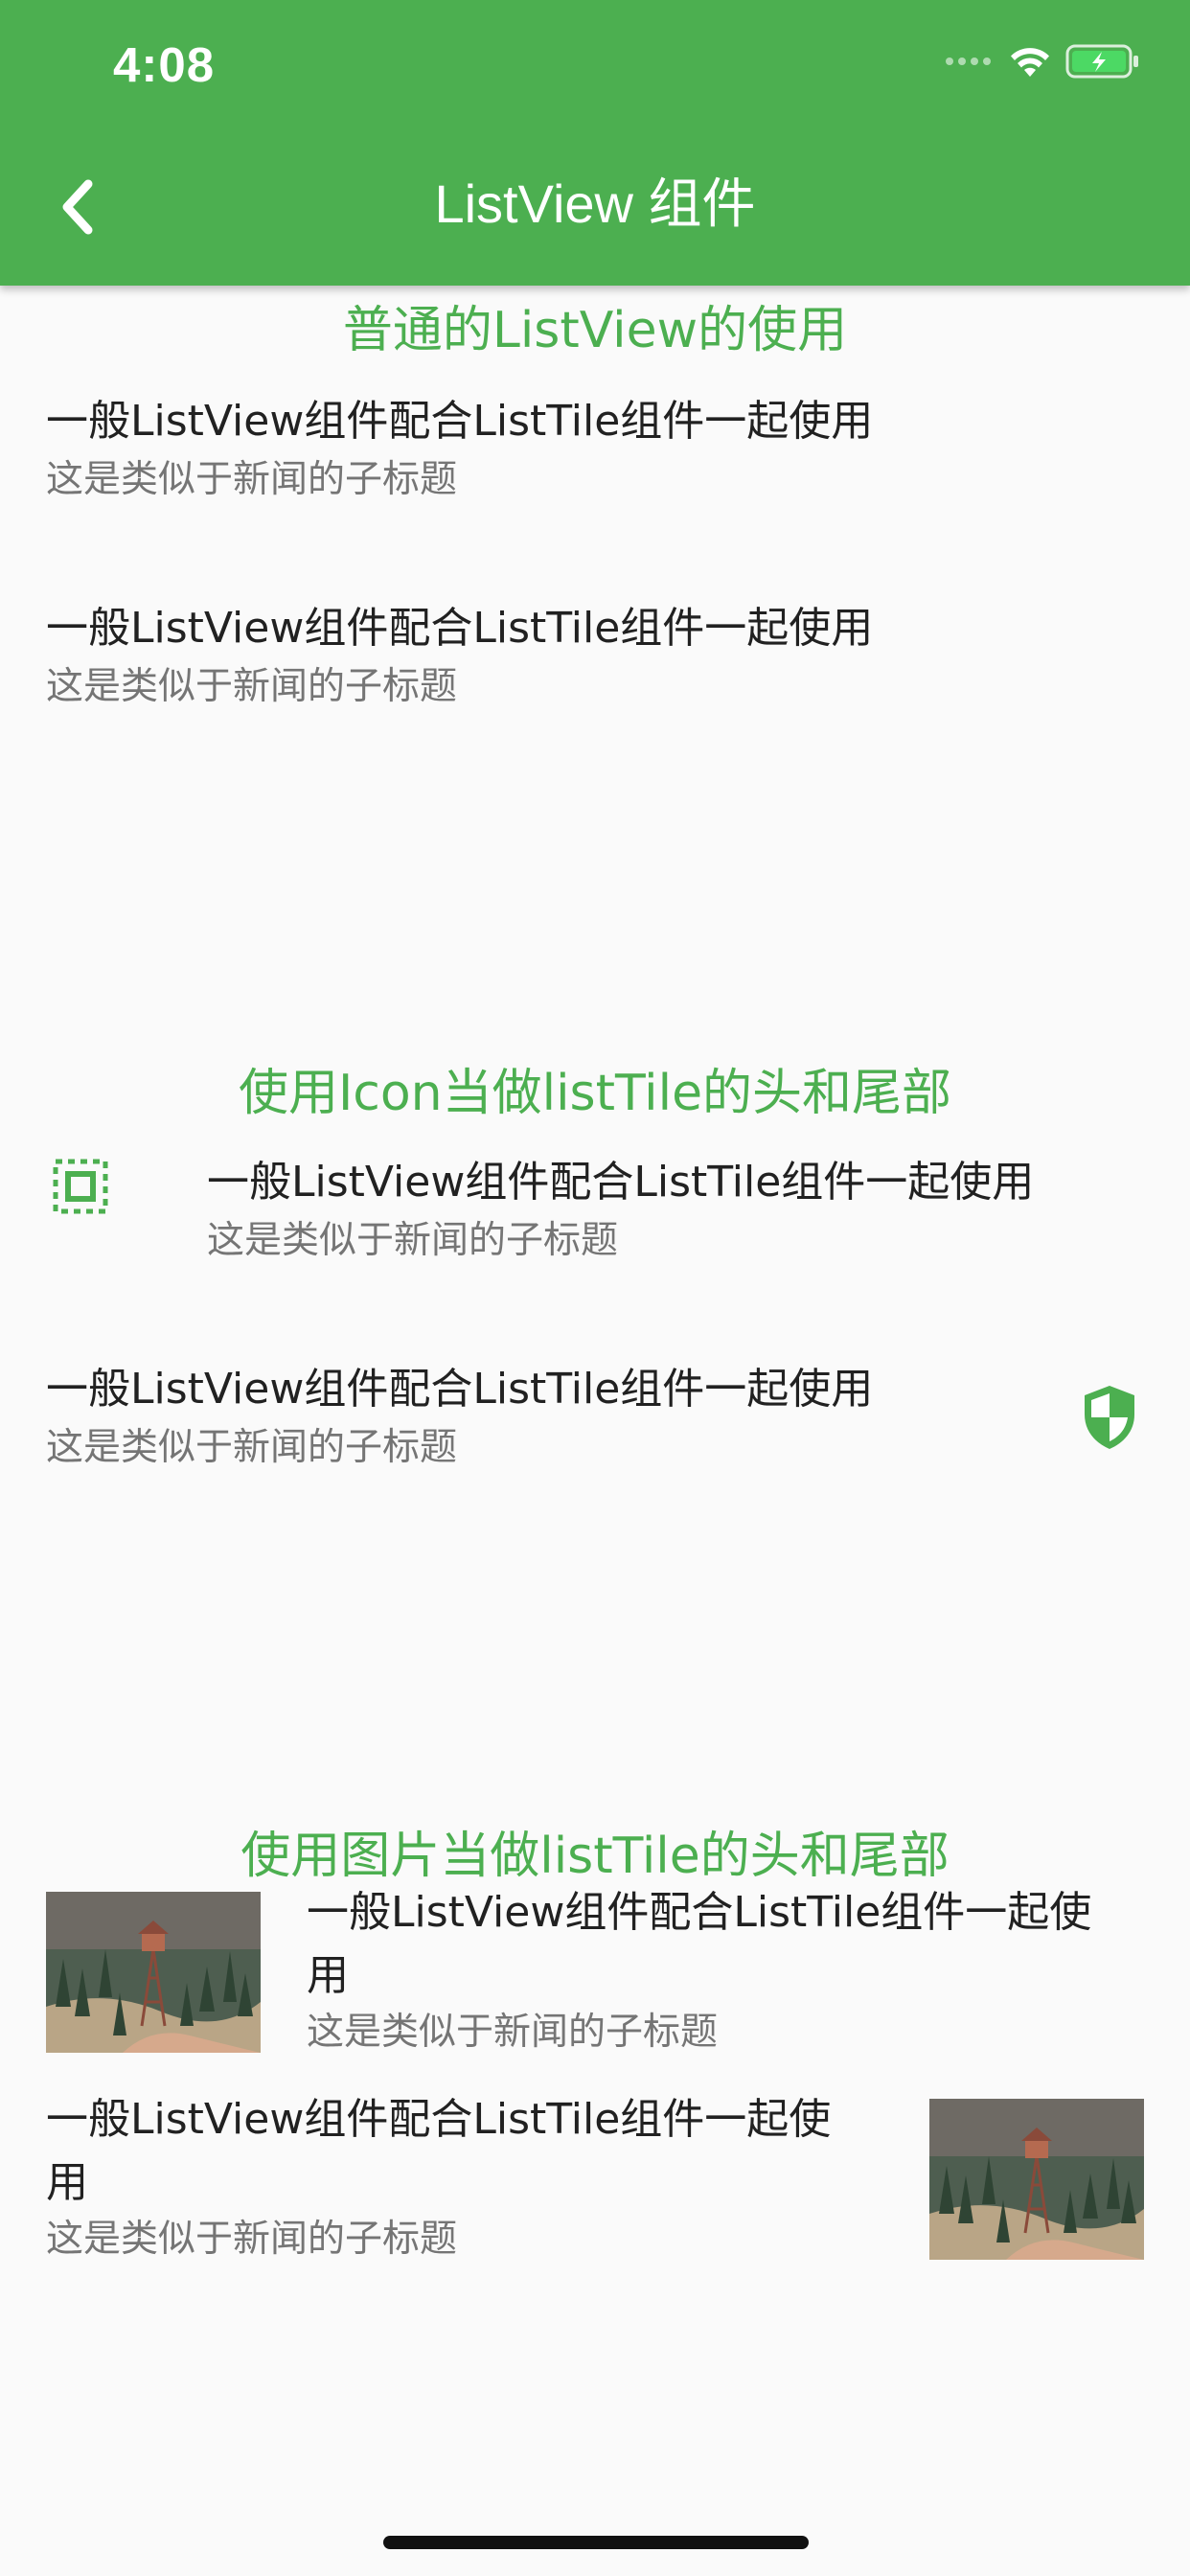  Describe the element at coordinates (595, 1856) in the screenshot. I see `section-title-image: 使用图片当做listTile的头和尾部` at that location.